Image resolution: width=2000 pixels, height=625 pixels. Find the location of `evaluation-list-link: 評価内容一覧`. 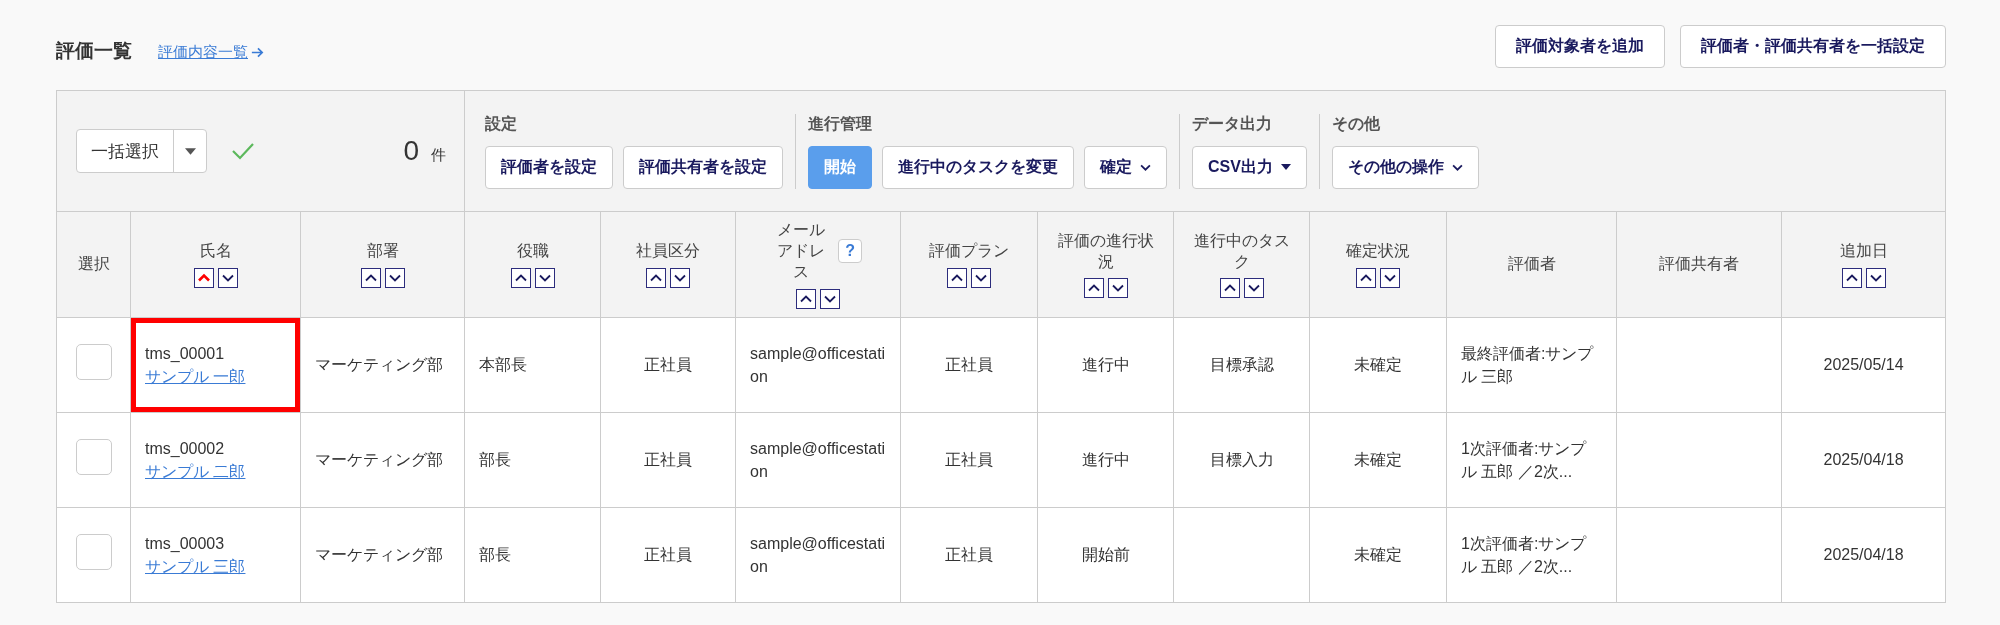

evaluation-list-link: 評価内容一覧 is located at coordinates (211, 52).